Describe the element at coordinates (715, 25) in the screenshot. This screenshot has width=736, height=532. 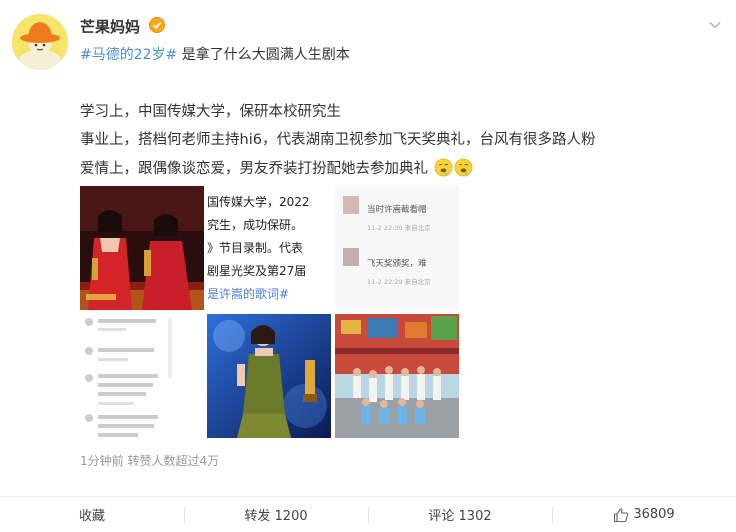
I see `chevron-down-icon` at that location.